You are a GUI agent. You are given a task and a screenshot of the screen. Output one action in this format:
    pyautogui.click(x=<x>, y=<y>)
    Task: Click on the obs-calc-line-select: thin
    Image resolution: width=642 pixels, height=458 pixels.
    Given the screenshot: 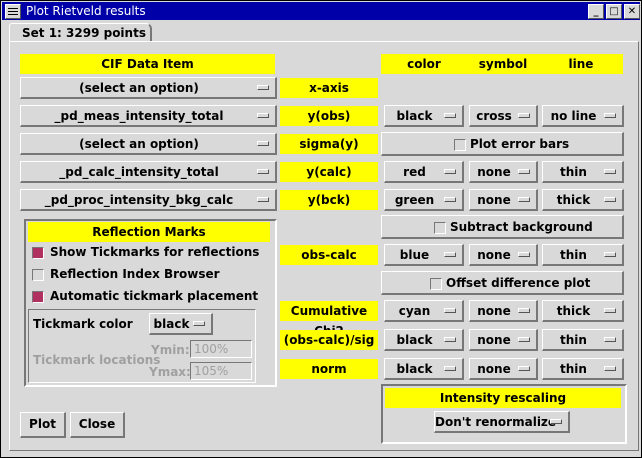 What is the action you would take?
    pyautogui.click(x=583, y=255)
    